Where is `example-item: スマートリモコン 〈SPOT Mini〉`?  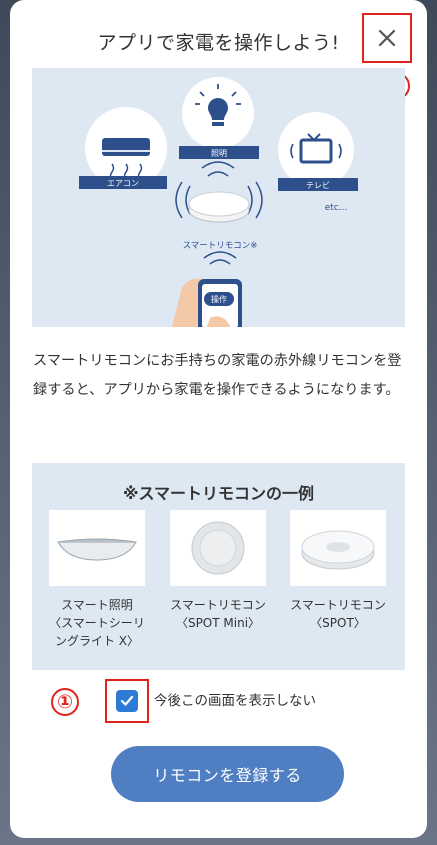
example-item: スマートリモコン 〈SPOT Mini〉 is located at coordinates (218, 571).